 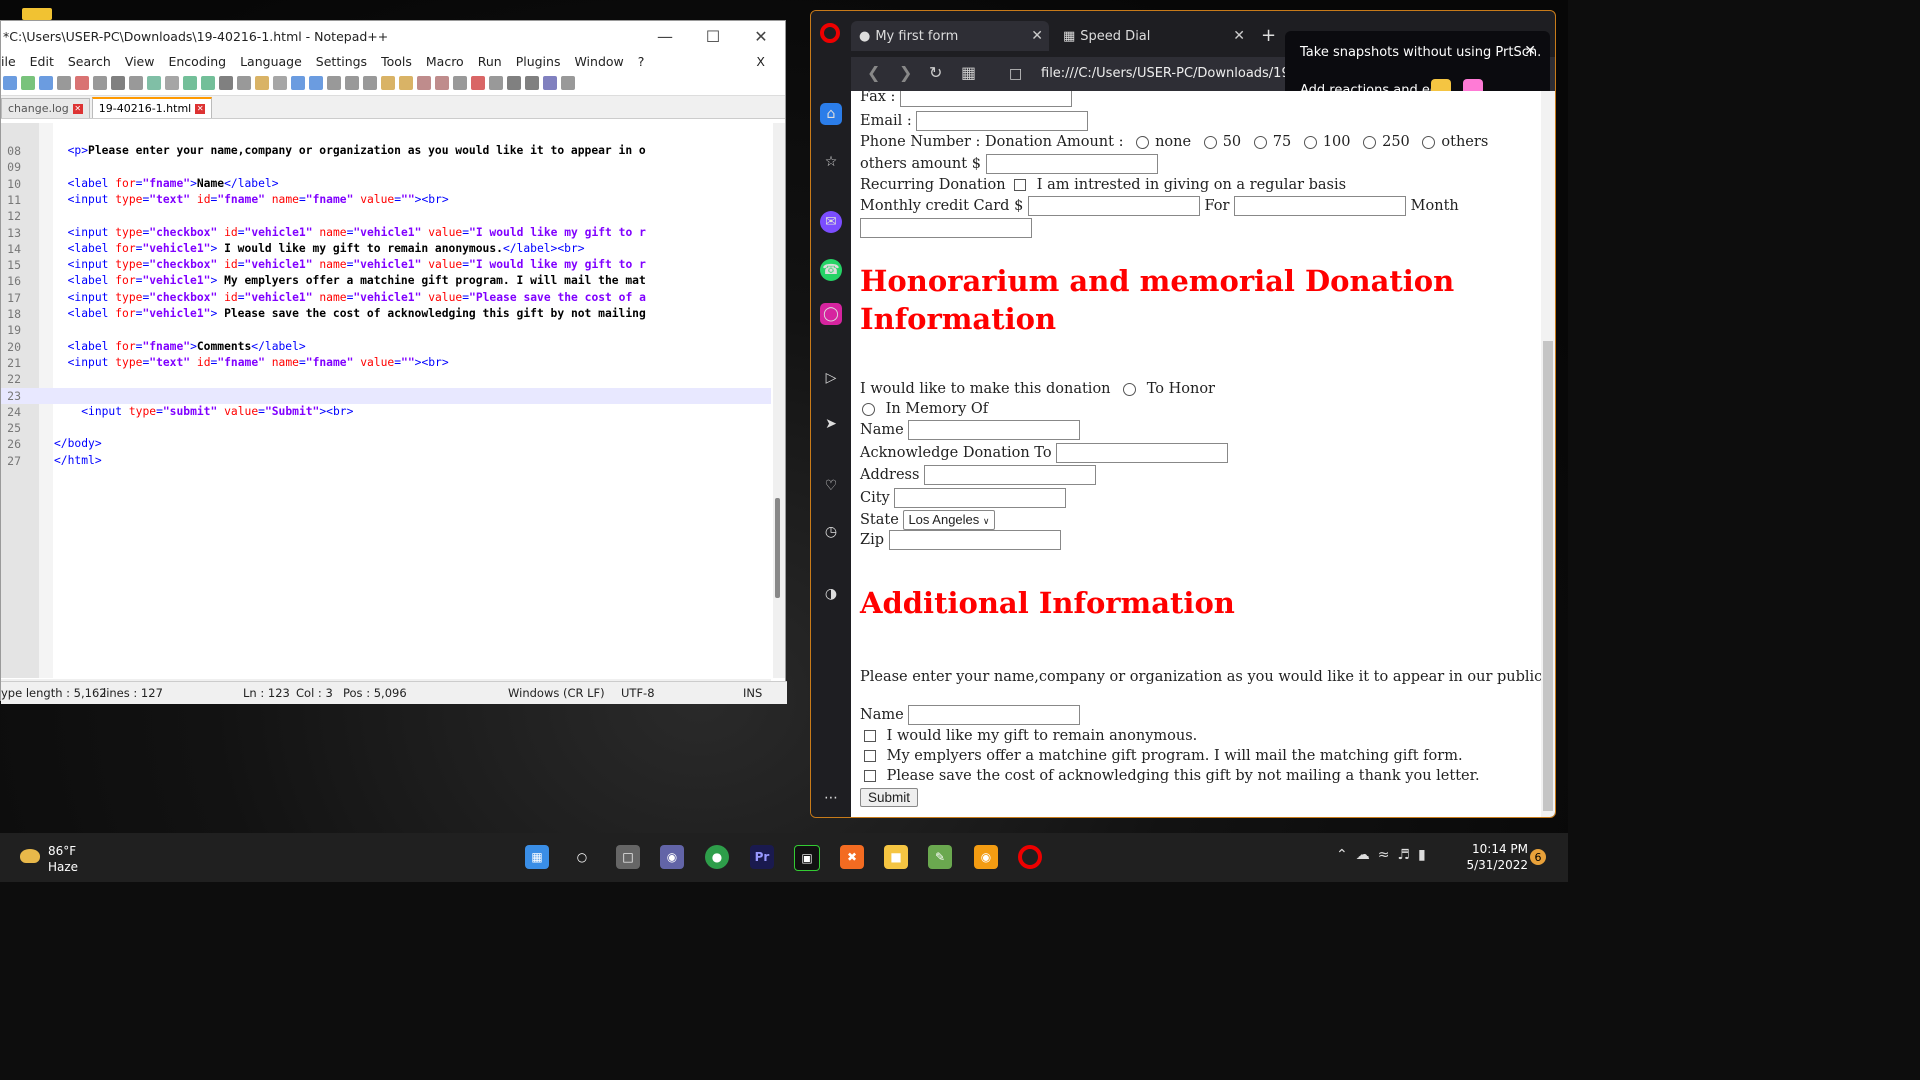 I want to click on email-input, so click(x=1002, y=121).